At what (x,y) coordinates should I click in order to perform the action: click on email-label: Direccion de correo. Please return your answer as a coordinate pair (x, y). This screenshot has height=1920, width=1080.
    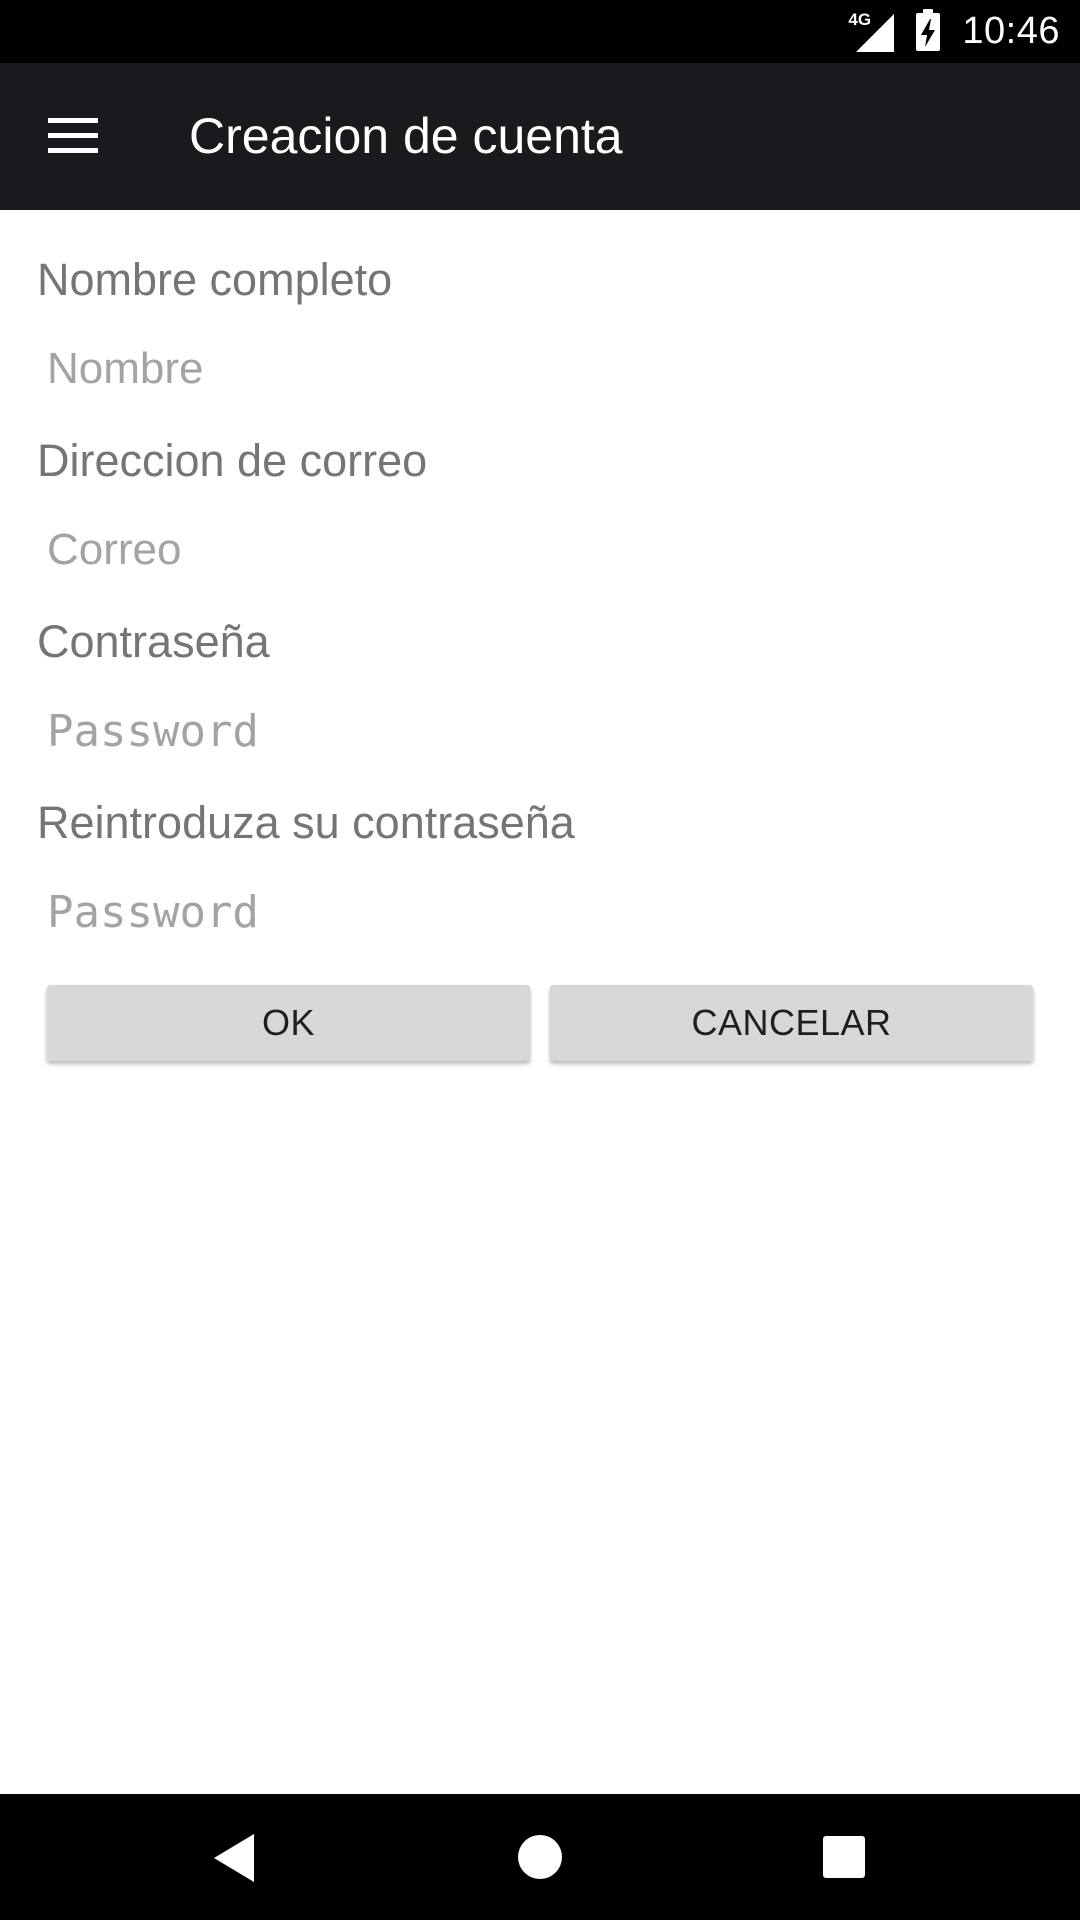
    Looking at the image, I should click on (232, 460).